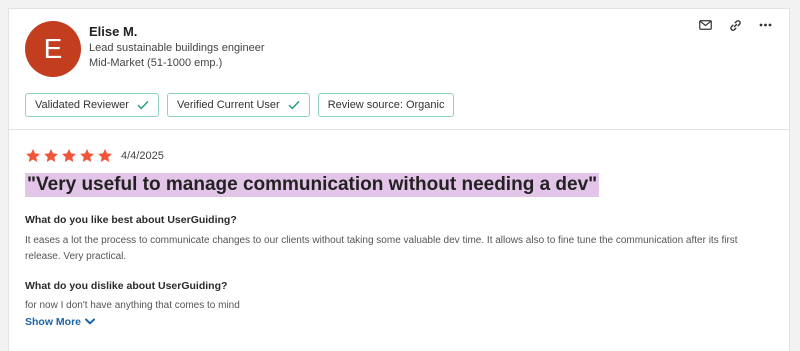  What do you see at coordinates (126, 286) in the screenshot?
I see `question-dislike: What do you dislike about UserGuiding?` at bounding box center [126, 286].